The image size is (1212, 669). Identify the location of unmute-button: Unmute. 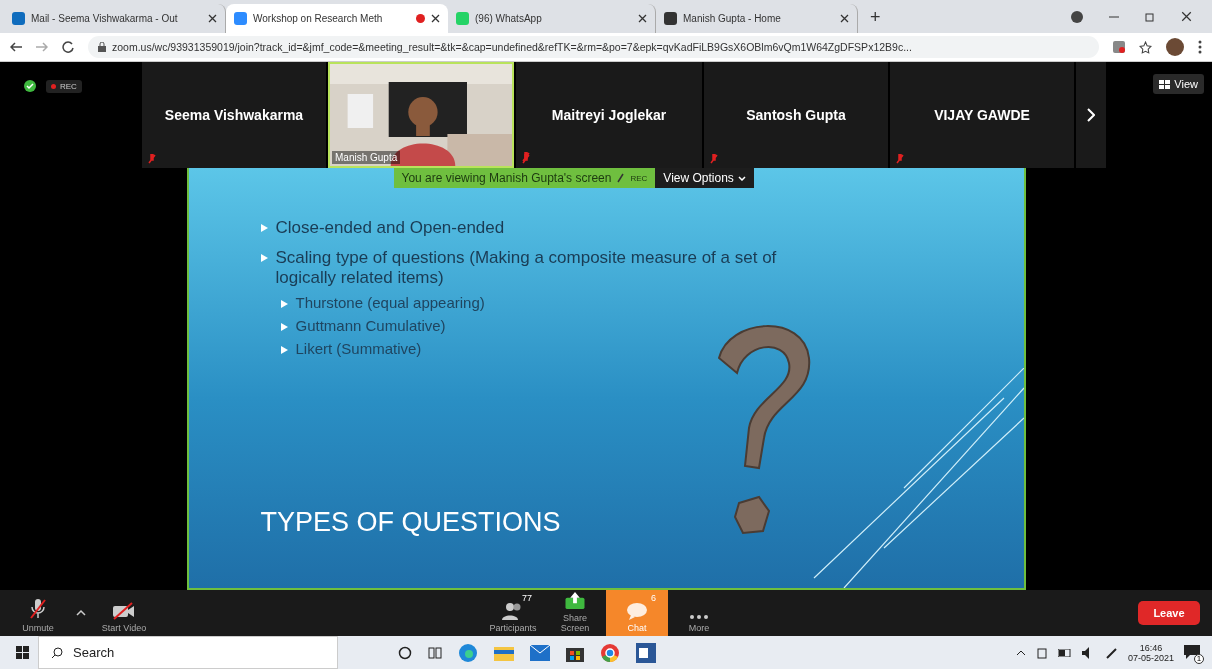
(38, 613).